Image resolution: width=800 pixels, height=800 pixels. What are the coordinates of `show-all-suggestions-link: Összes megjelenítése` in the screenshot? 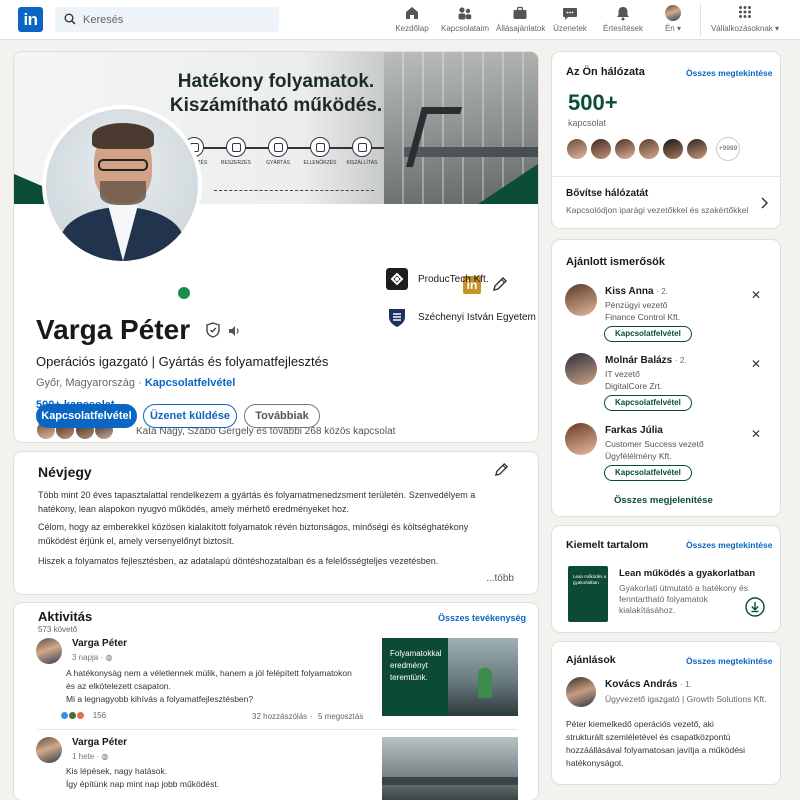 It's located at (663, 500).